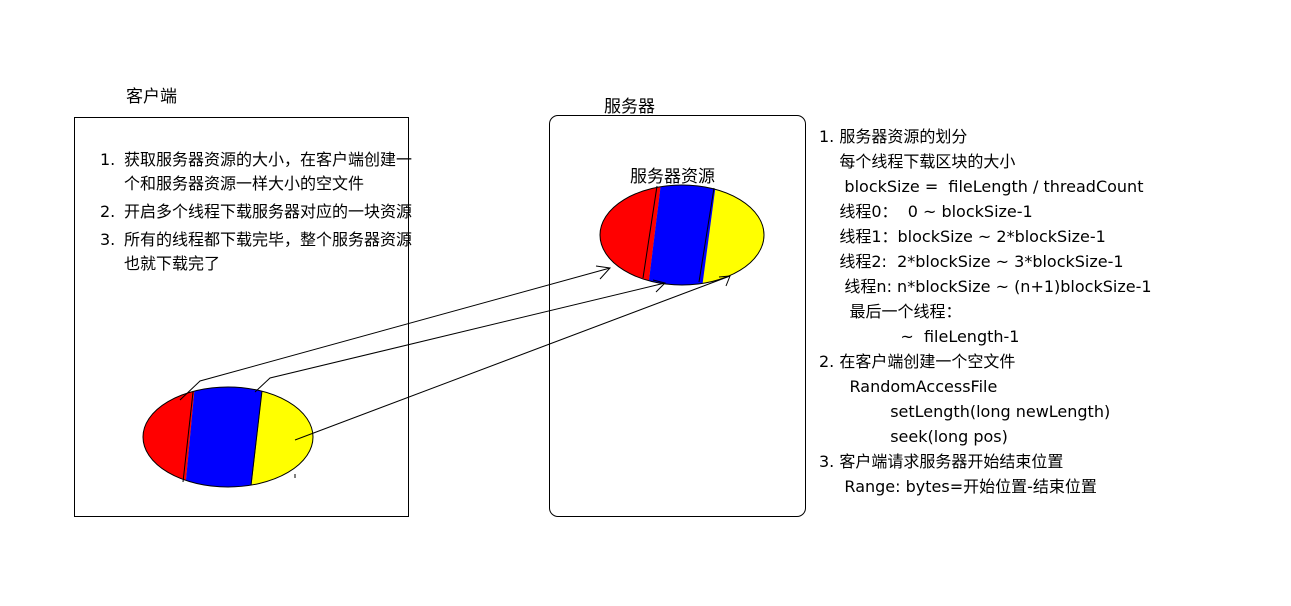 This screenshot has height=606, width=1291. What do you see at coordinates (962, 236) in the screenshot?
I see `note-line: 线程1：blockSize ~ 2*blockSize-1` at bounding box center [962, 236].